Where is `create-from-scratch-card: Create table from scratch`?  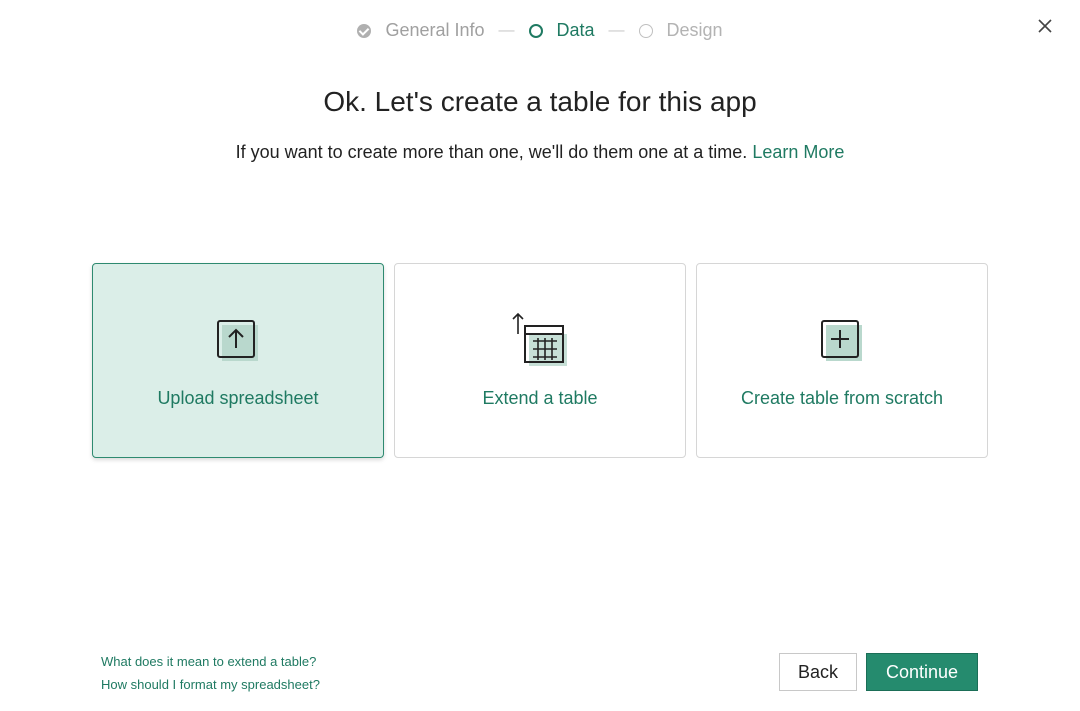 create-from-scratch-card: Create table from scratch is located at coordinates (842, 360).